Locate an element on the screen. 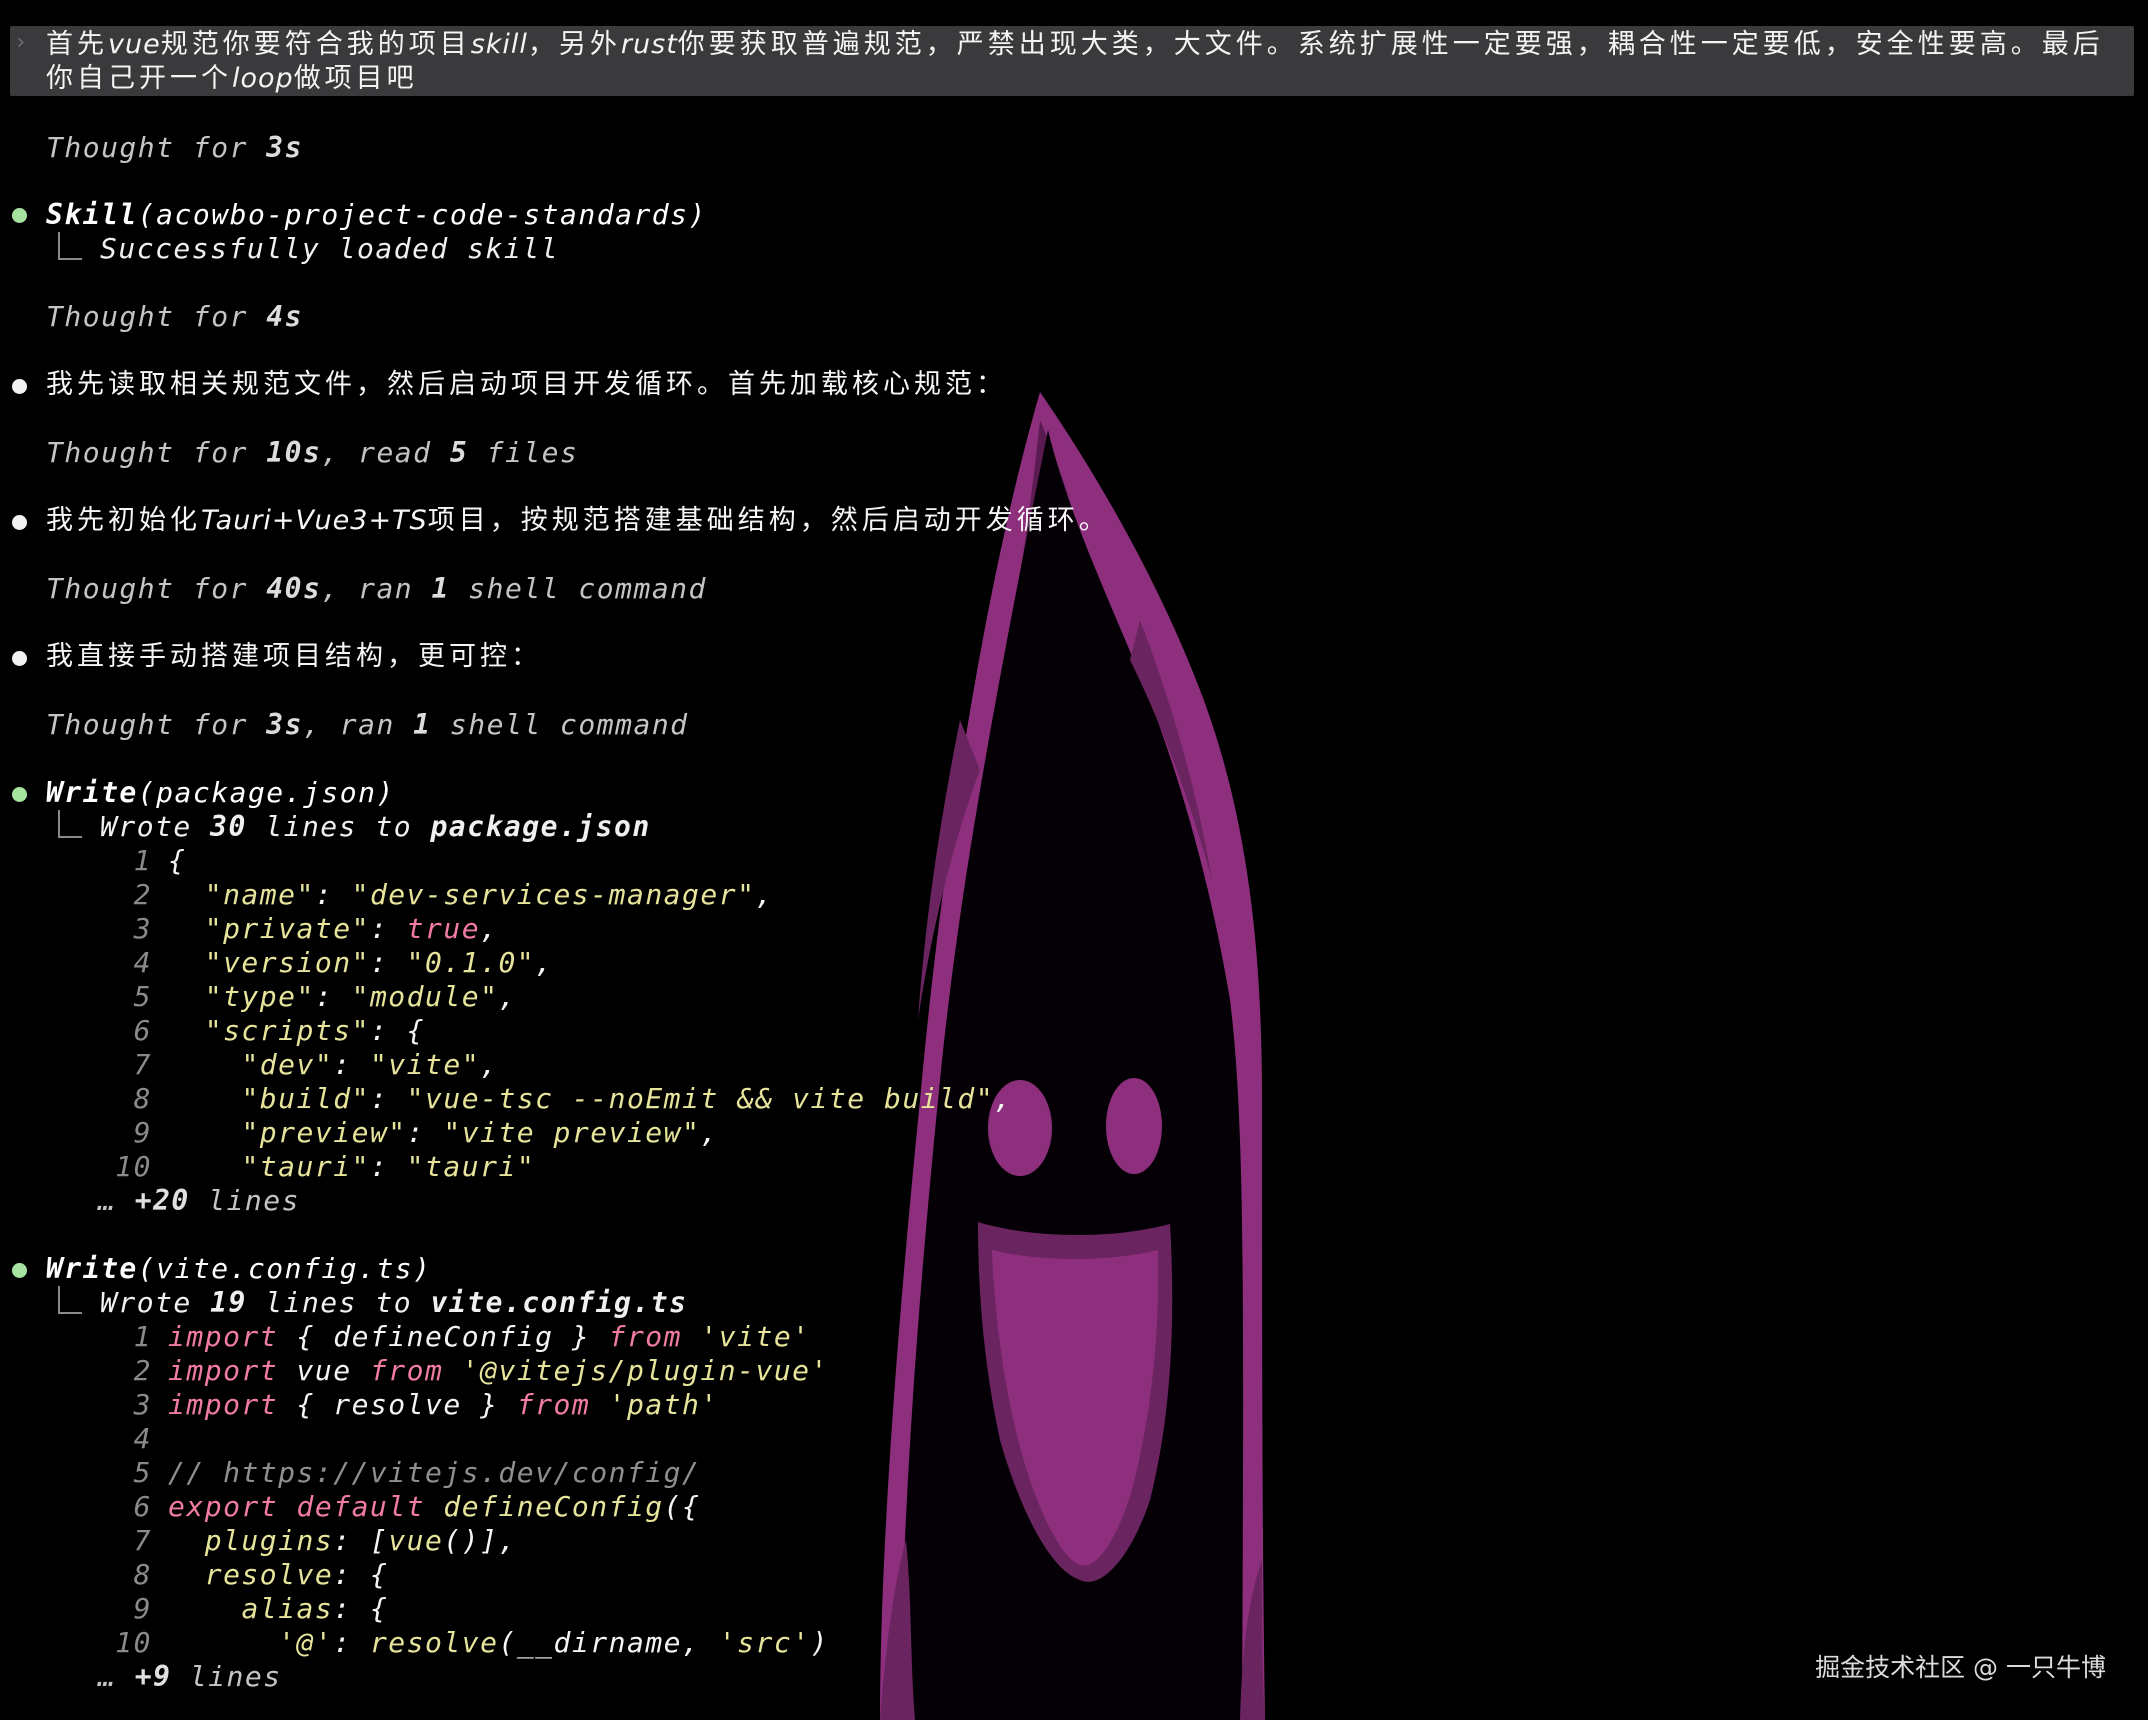 This screenshot has height=1720, width=2148. code-line: 7 "dev": "vite", is located at coordinates (316, 1064).